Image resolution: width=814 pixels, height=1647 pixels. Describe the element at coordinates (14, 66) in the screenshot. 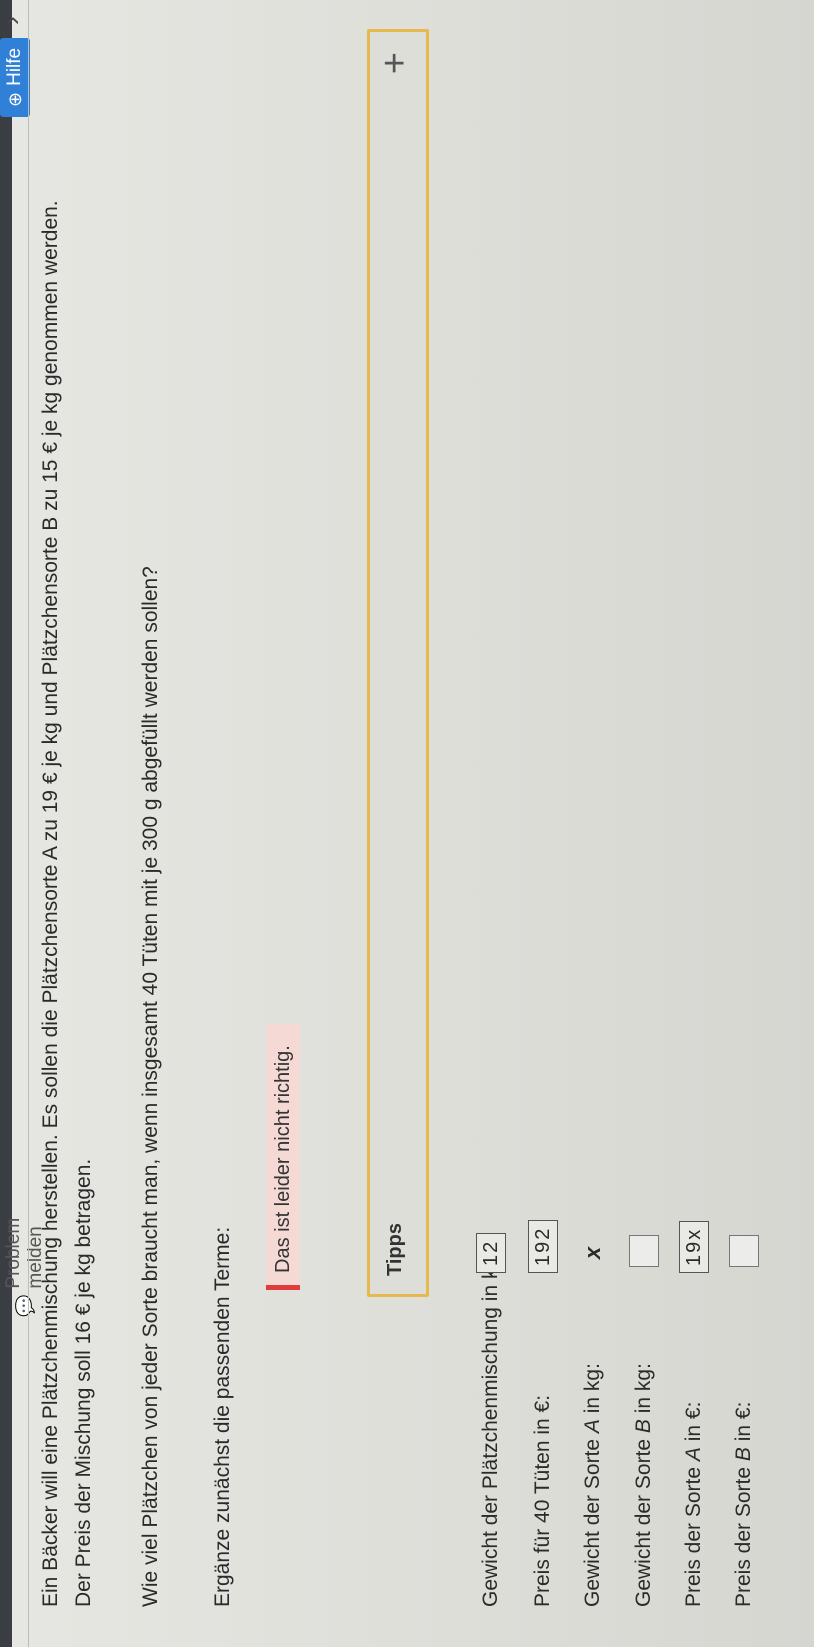

I see `help-label: Hilfe` at that location.